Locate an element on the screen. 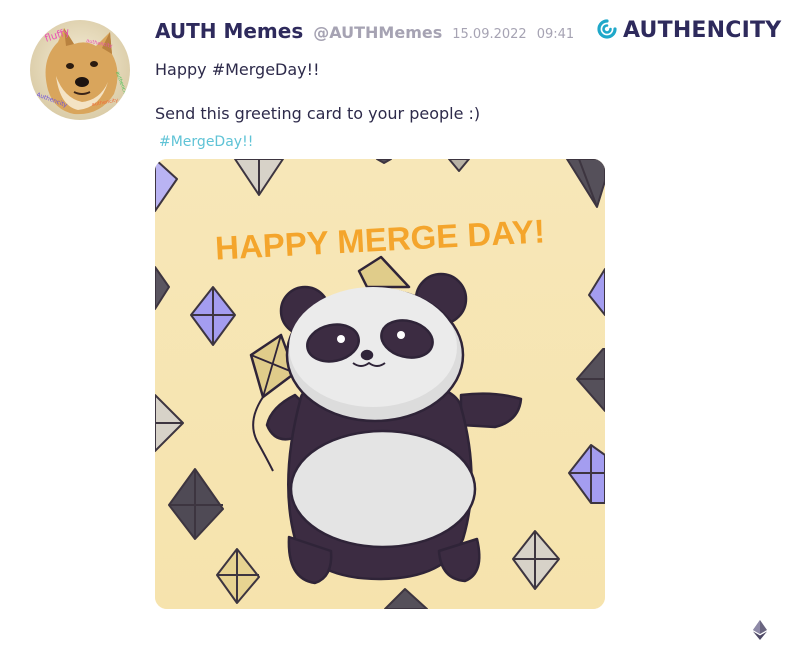 The height and width of the screenshot is (669, 800). brand-logo: AUTHENCITY is located at coordinates (689, 30).